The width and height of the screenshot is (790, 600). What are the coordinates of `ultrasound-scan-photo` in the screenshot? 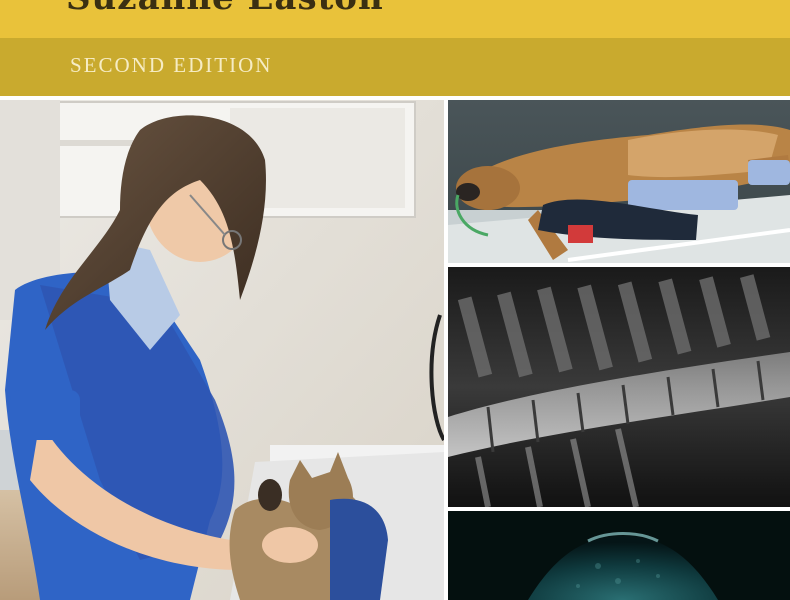 It's located at (619, 555).